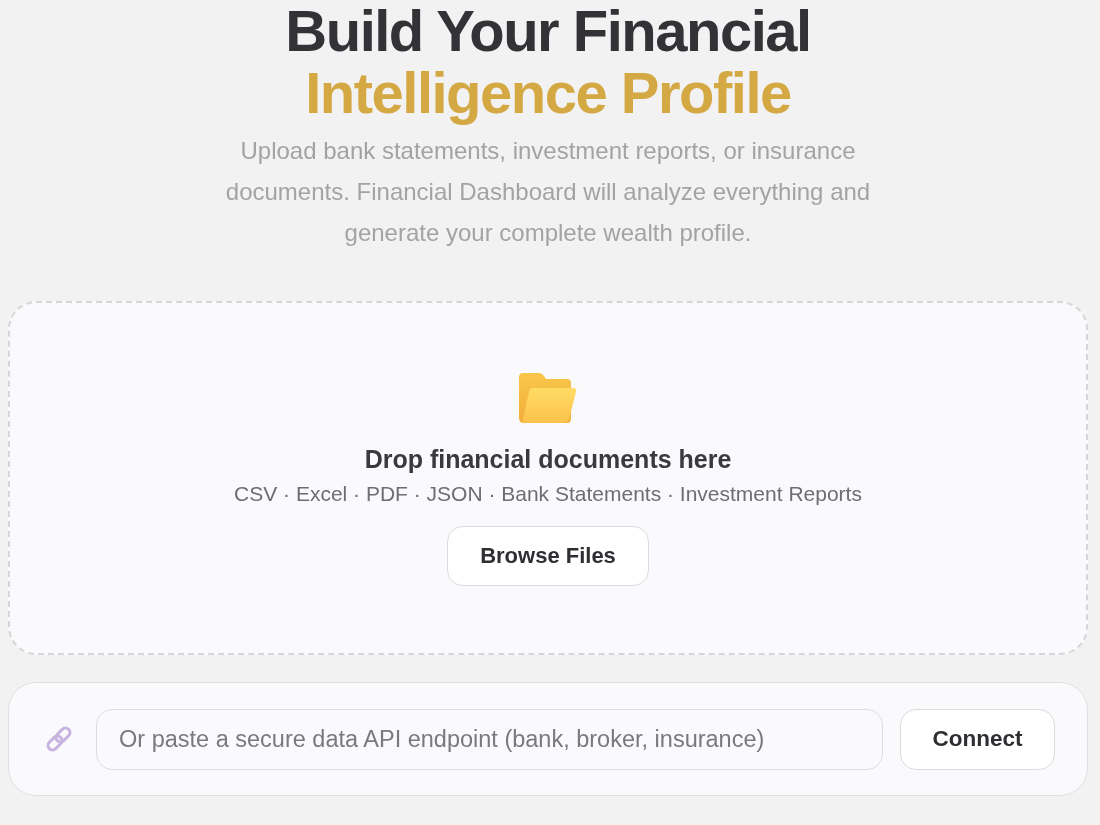 This screenshot has height=825, width=1100. Describe the element at coordinates (59, 739) in the screenshot. I see `link-icon` at that location.